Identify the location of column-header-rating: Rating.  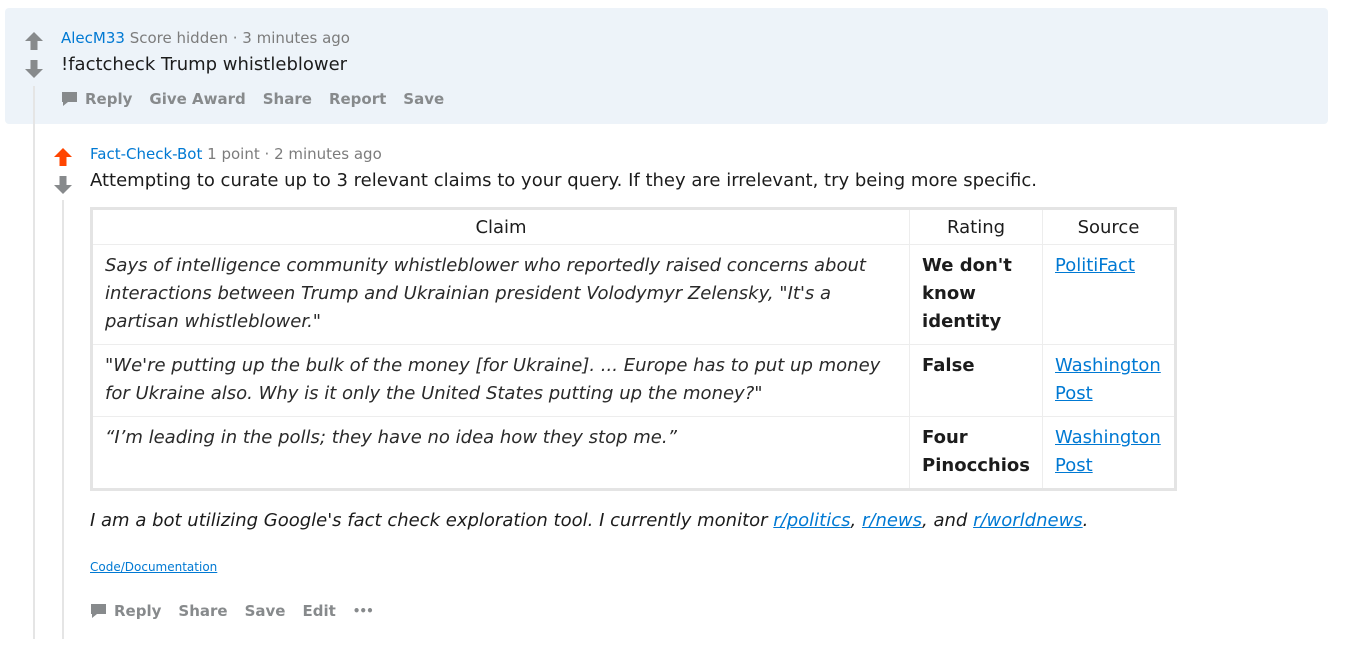
(976, 226).